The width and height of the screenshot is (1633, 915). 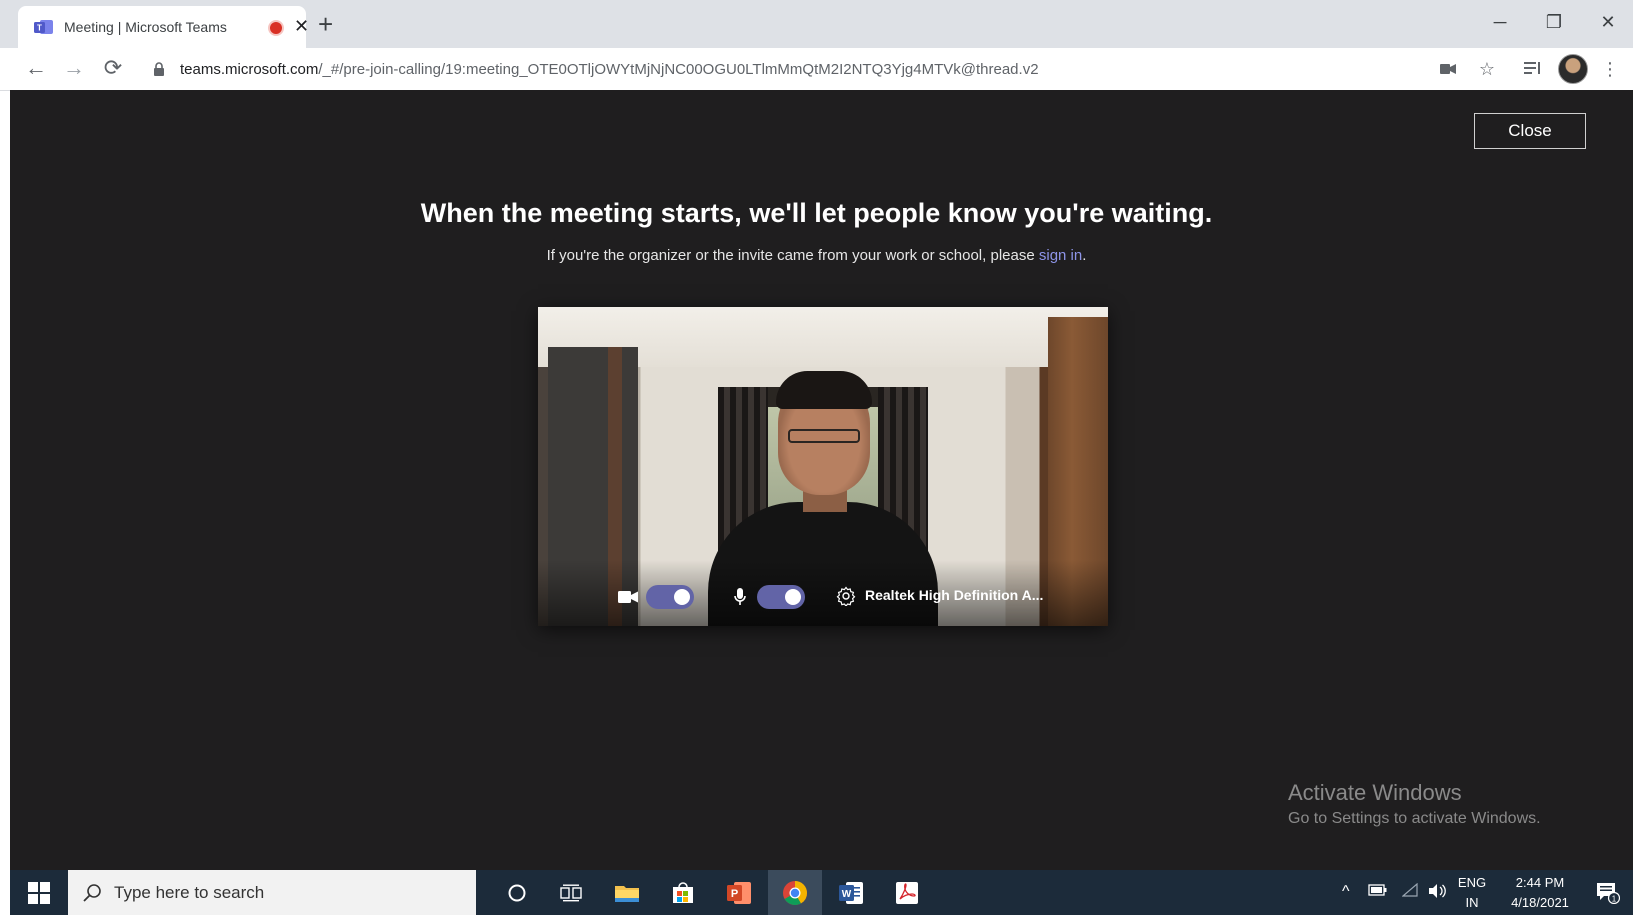 What do you see at coordinates (159, 69) in the screenshot?
I see `lock-icon` at bounding box center [159, 69].